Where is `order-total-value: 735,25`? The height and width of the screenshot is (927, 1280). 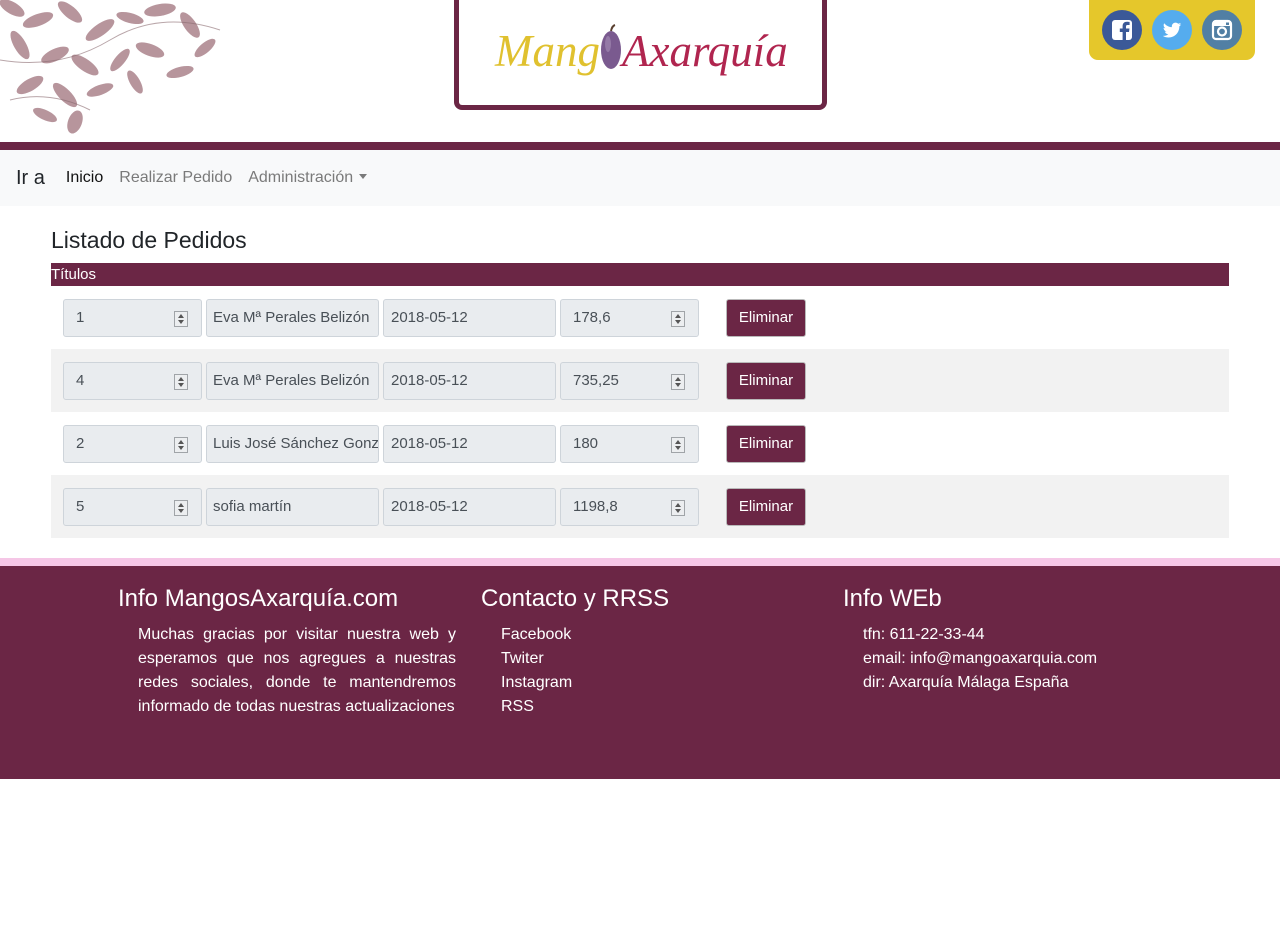 order-total-value: 735,25 is located at coordinates (596, 380).